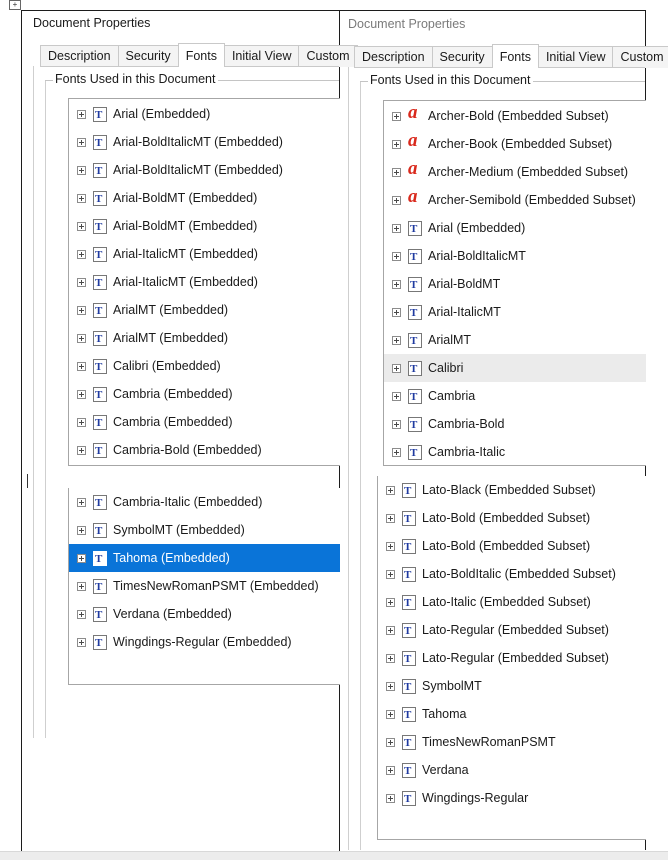 Image resolution: width=668 pixels, height=860 pixels. What do you see at coordinates (512, 742) in the screenshot?
I see `font-tree-item: T TimesNewRomanPSMT` at bounding box center [512, 742].